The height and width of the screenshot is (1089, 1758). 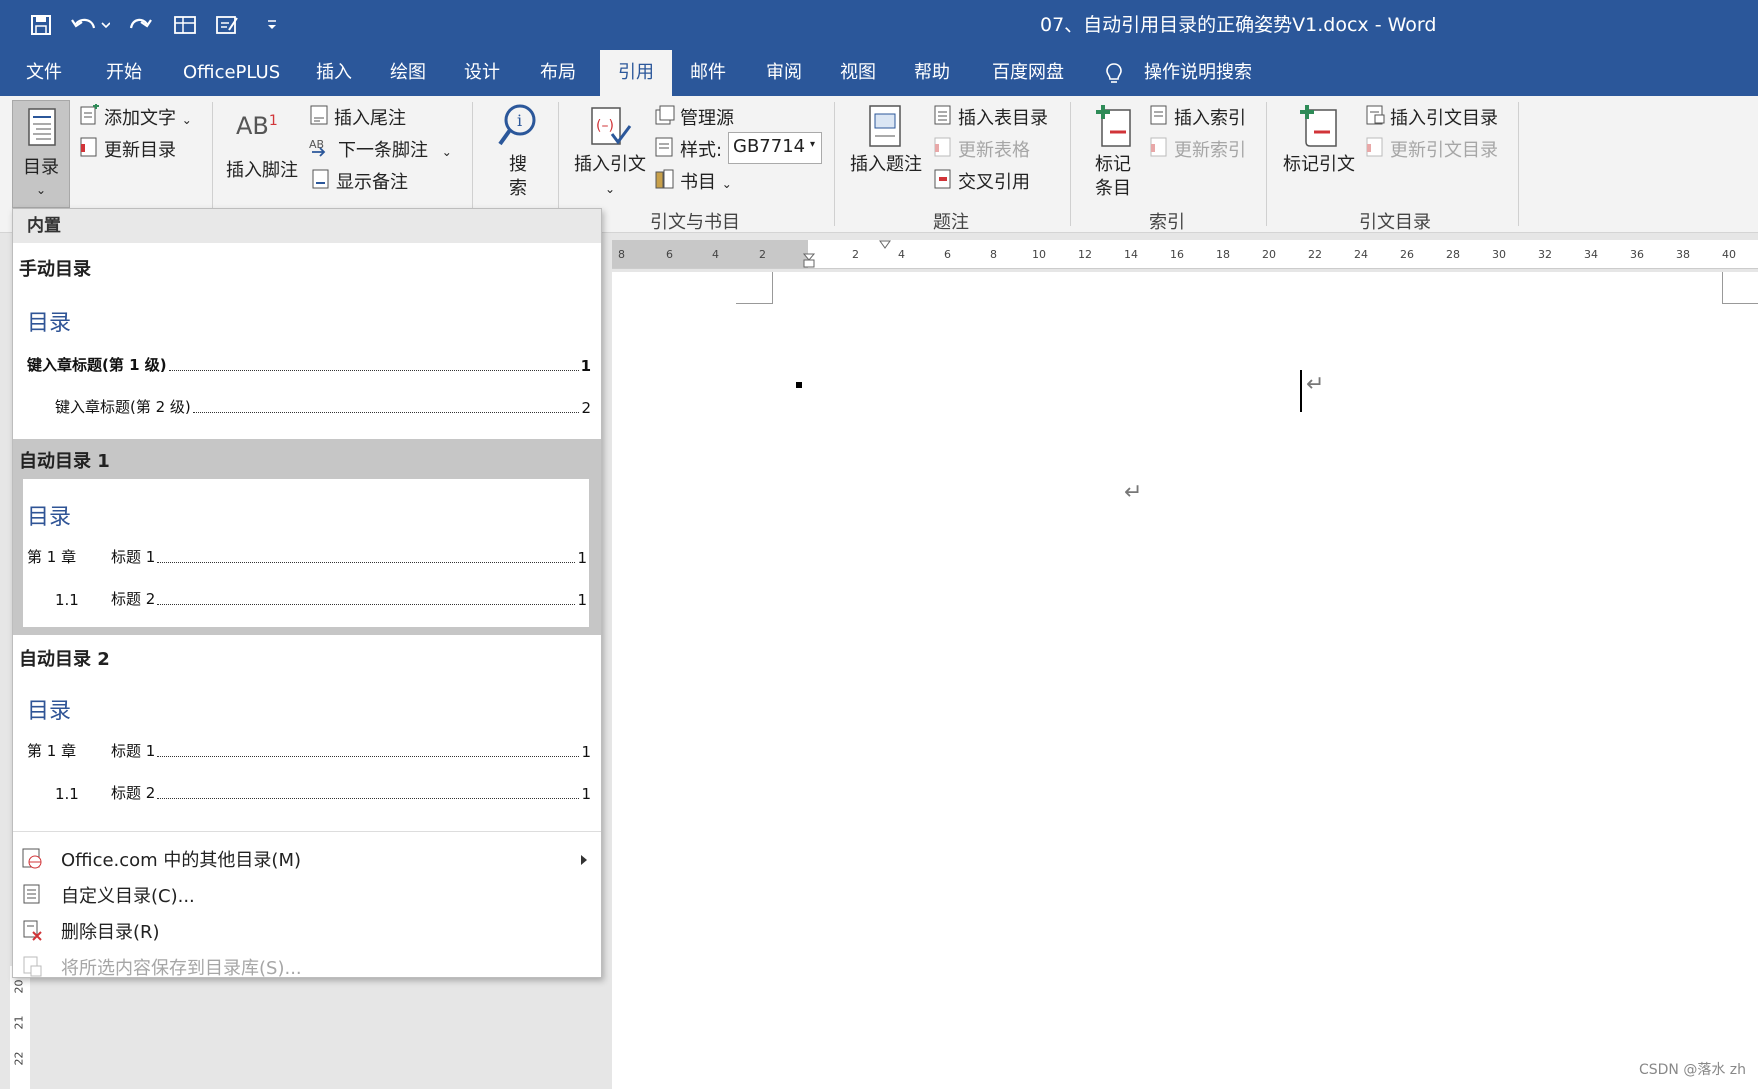 What do you see at coordinates (708, 73) in the screenshot?
I see `tab-mailings: 邮件` at bounding box center [708, 73].